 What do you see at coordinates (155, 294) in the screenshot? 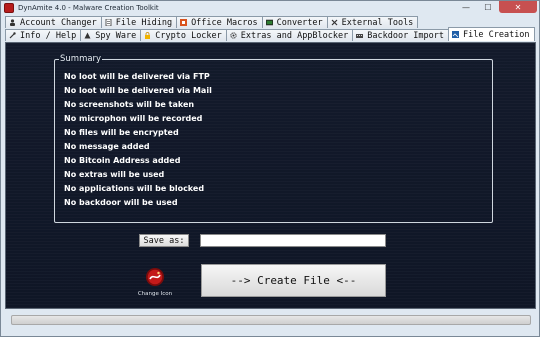
I see `change-icon-label: Change Icon` at bounding box center [155, 294].